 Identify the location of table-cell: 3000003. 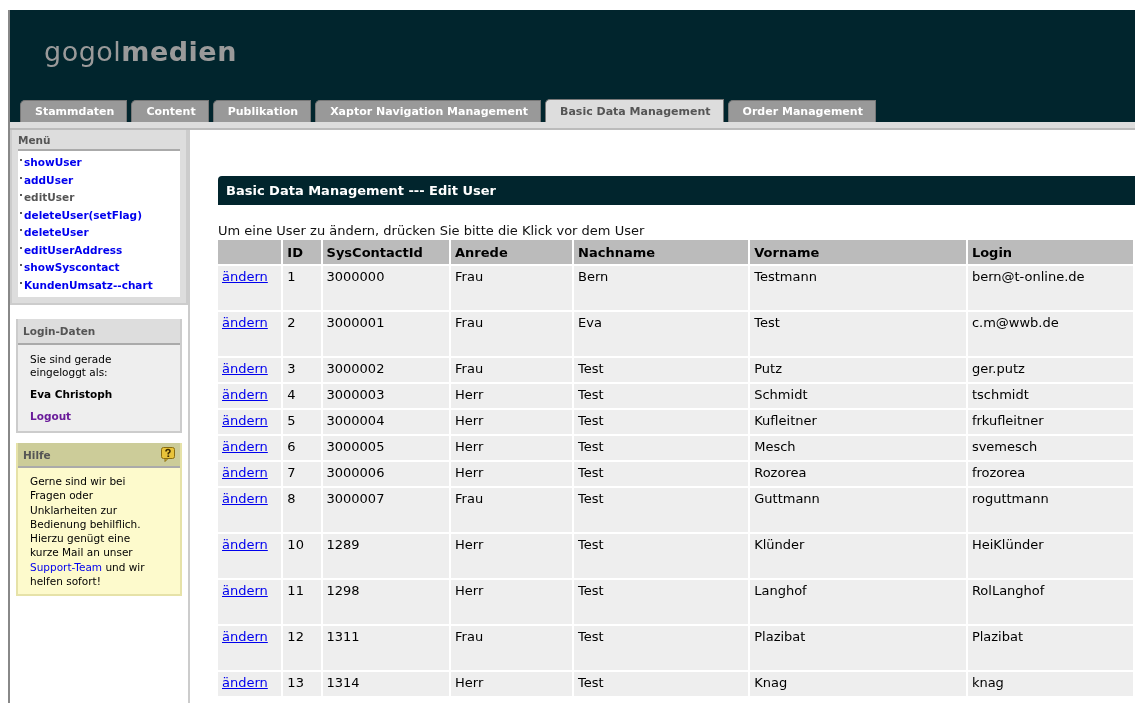
(386, 396).